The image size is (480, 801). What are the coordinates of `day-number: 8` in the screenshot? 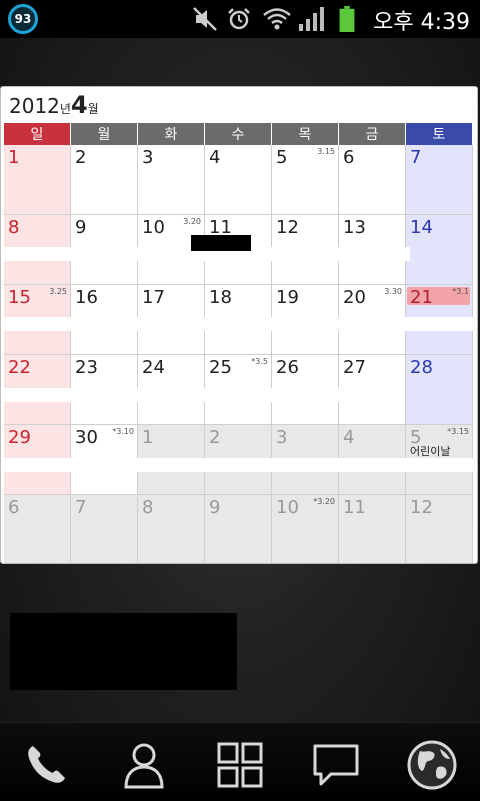 It's located at (14, 227).